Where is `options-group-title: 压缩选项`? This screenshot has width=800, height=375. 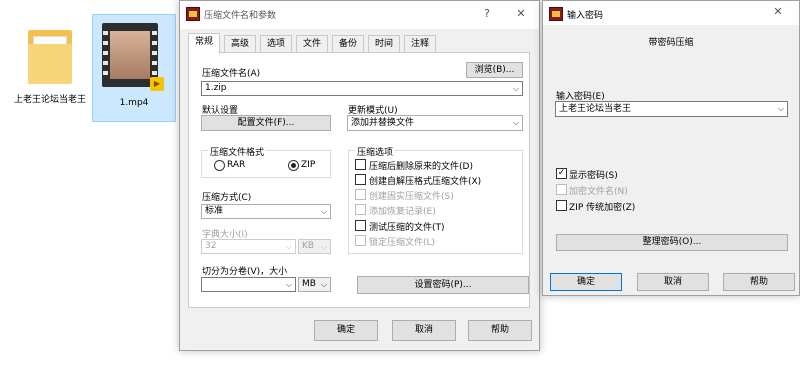
options-group-title: 压缩选项 is located at coordinates (375, 151).